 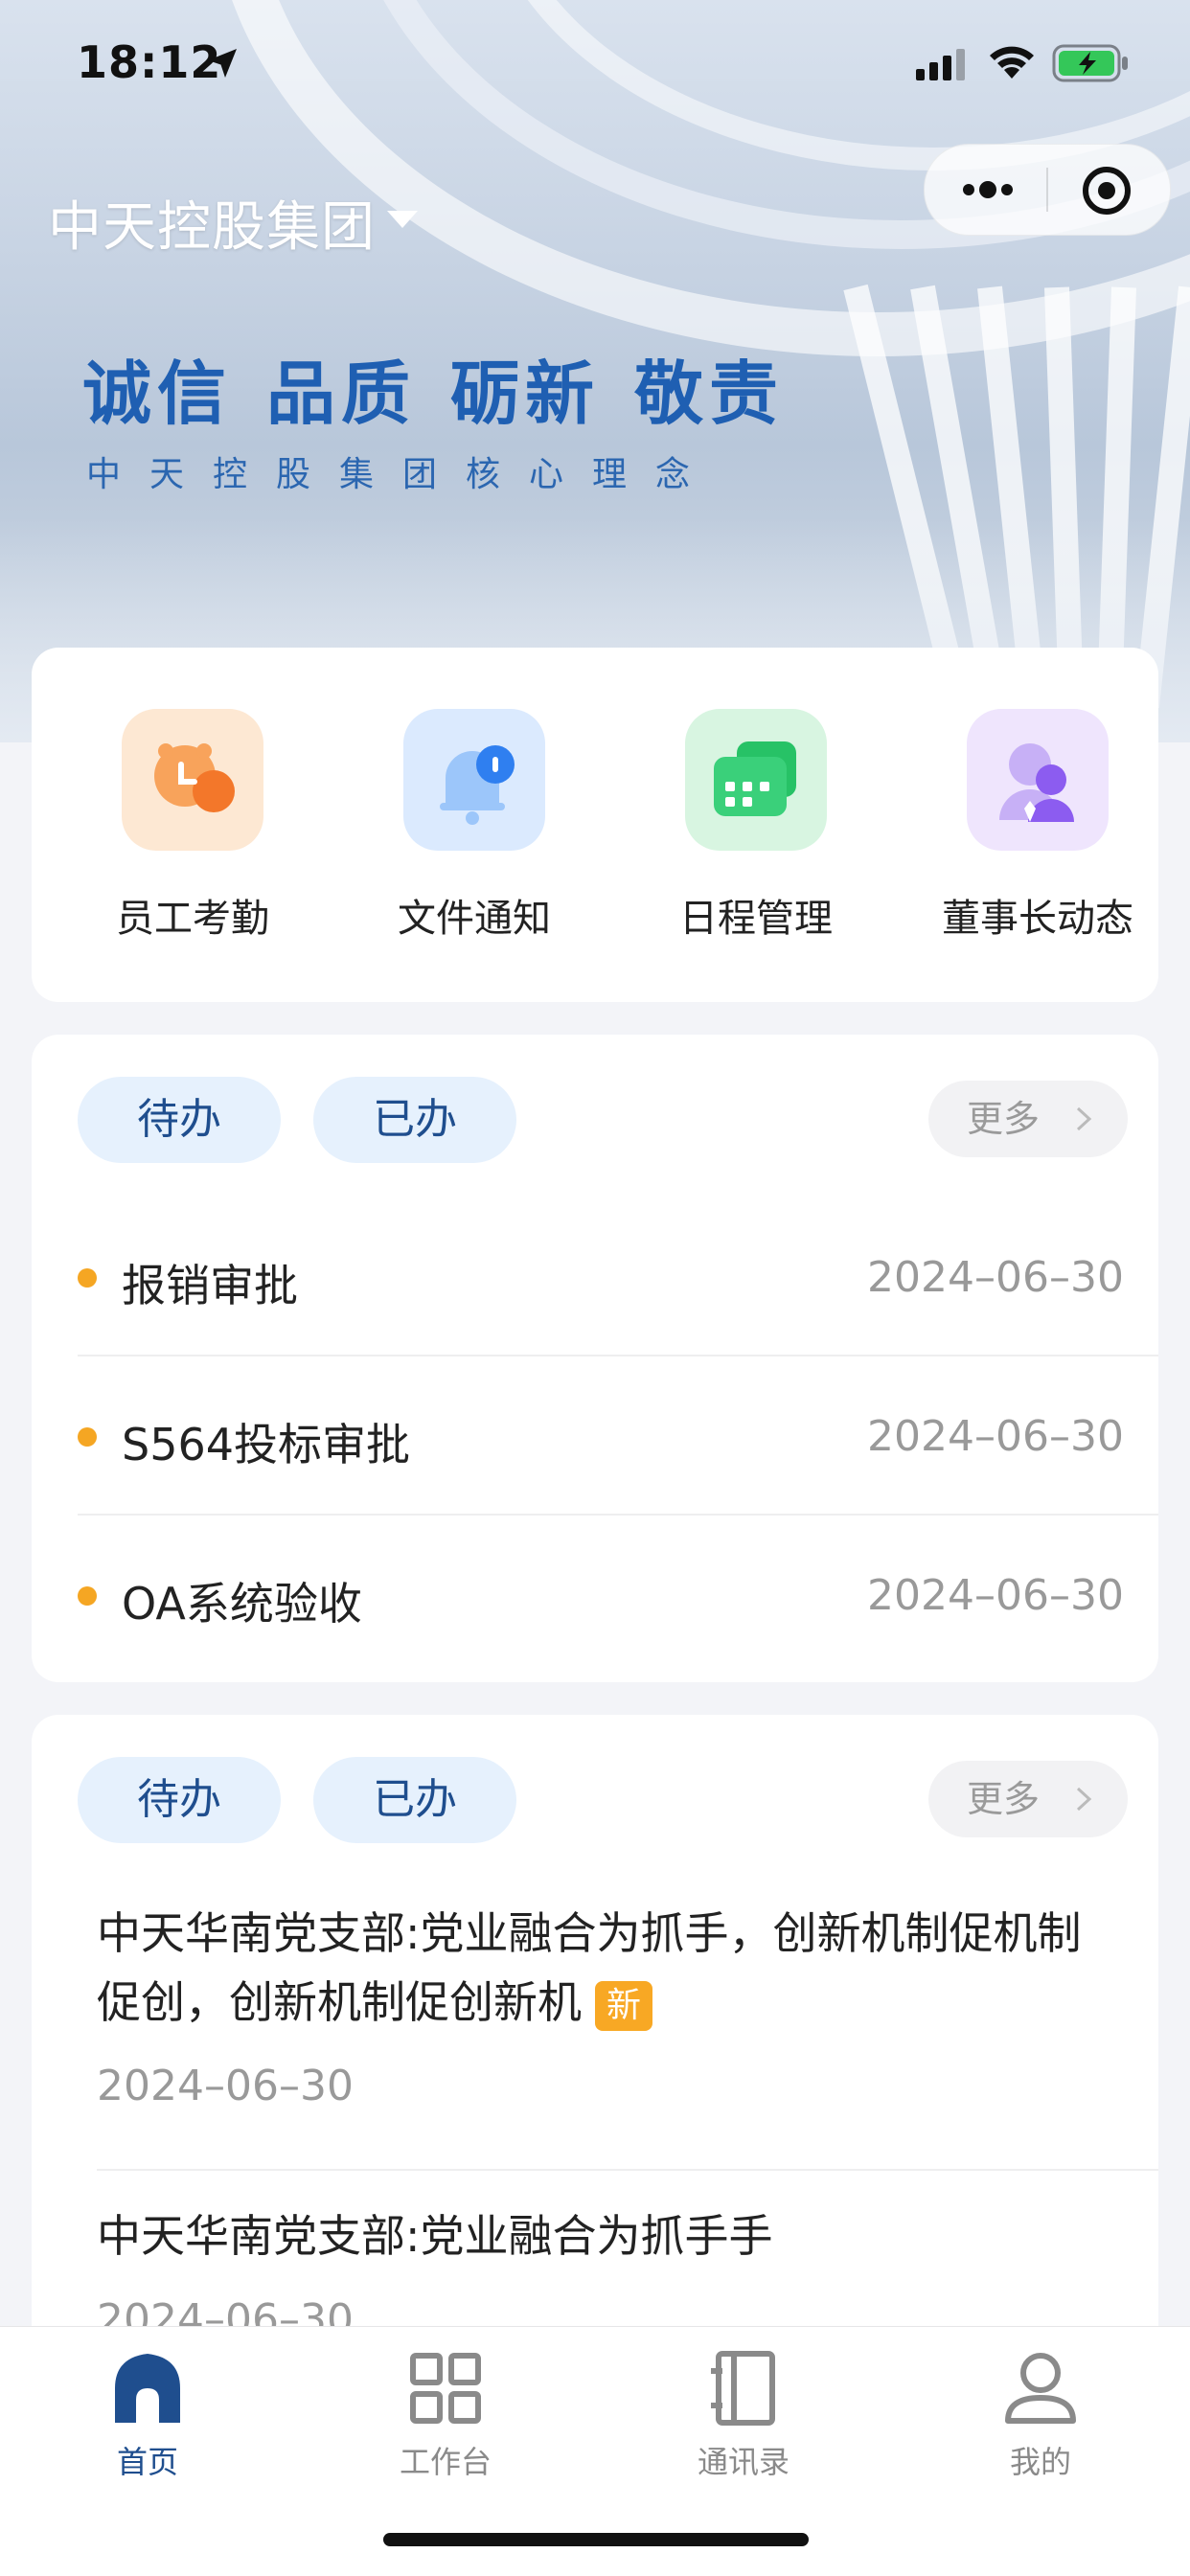 What do you see at coordinates (242, 1604) in the screenshot?
I see `todo-title: OA系统验收` at bounding box center [242, 1604].